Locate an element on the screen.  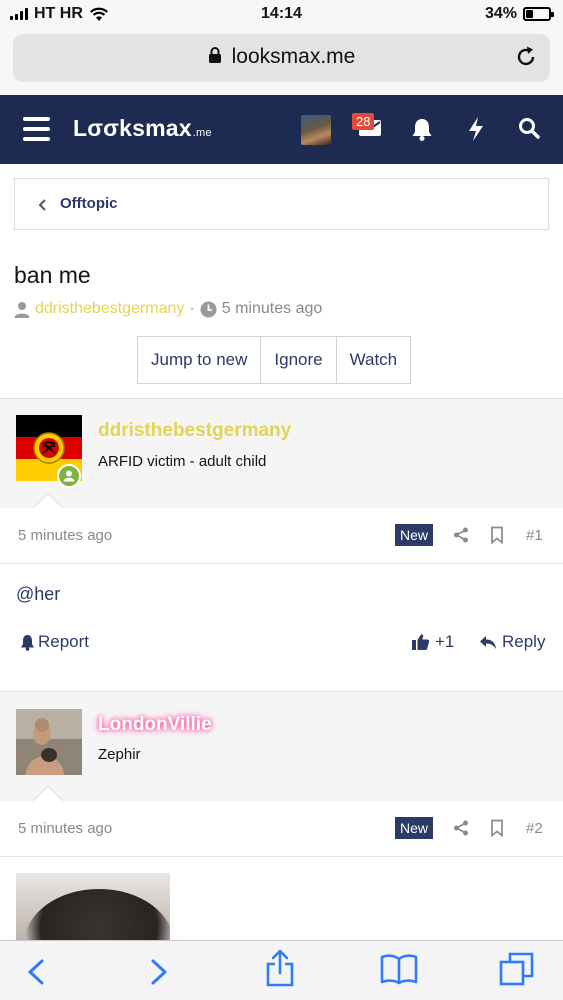
reply-label: Reply is located at coordinates (524, 641).